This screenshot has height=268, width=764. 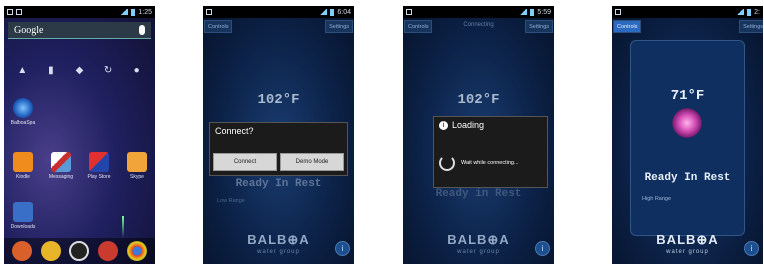 What do you see at coordinates (478, 194) in the screenshot?
I see `spa-status-text: Ready in Rest` at bounding box center [478, 194].